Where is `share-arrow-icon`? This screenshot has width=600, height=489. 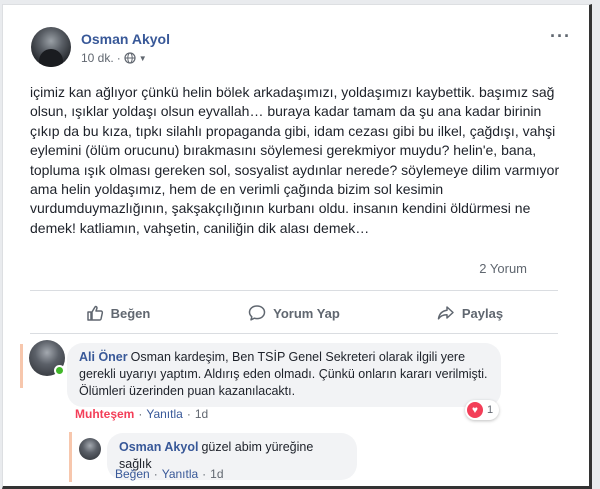 share-arrow-icon is located at coordinates (445, 313).